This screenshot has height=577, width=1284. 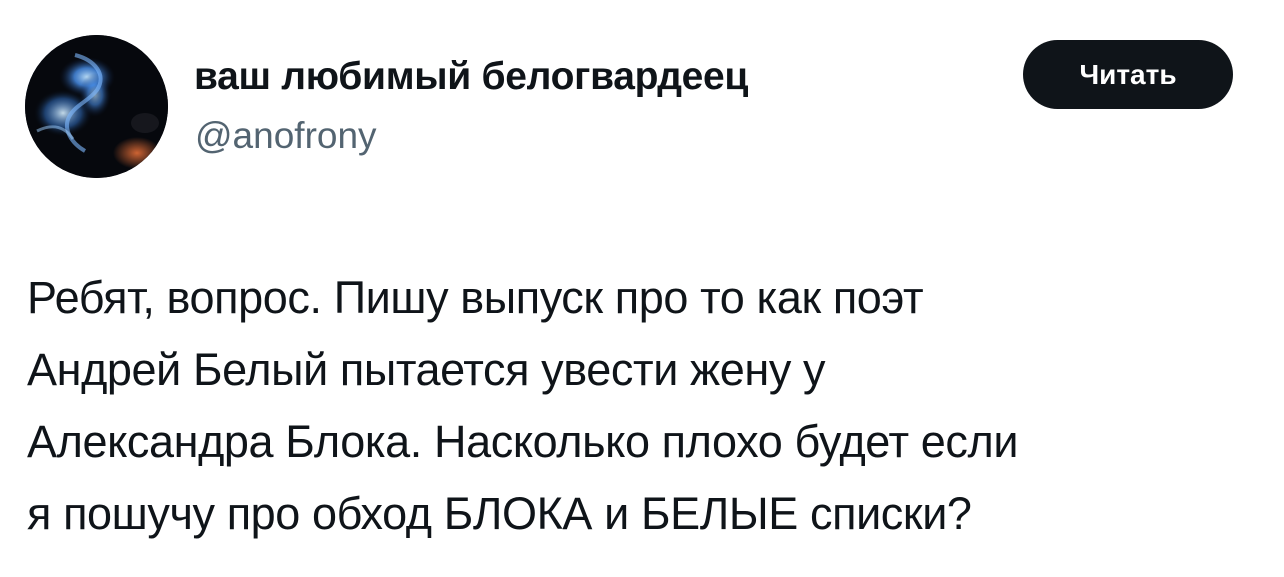 I want to click on follow-button: Читать, so click(x=1128, y=74).